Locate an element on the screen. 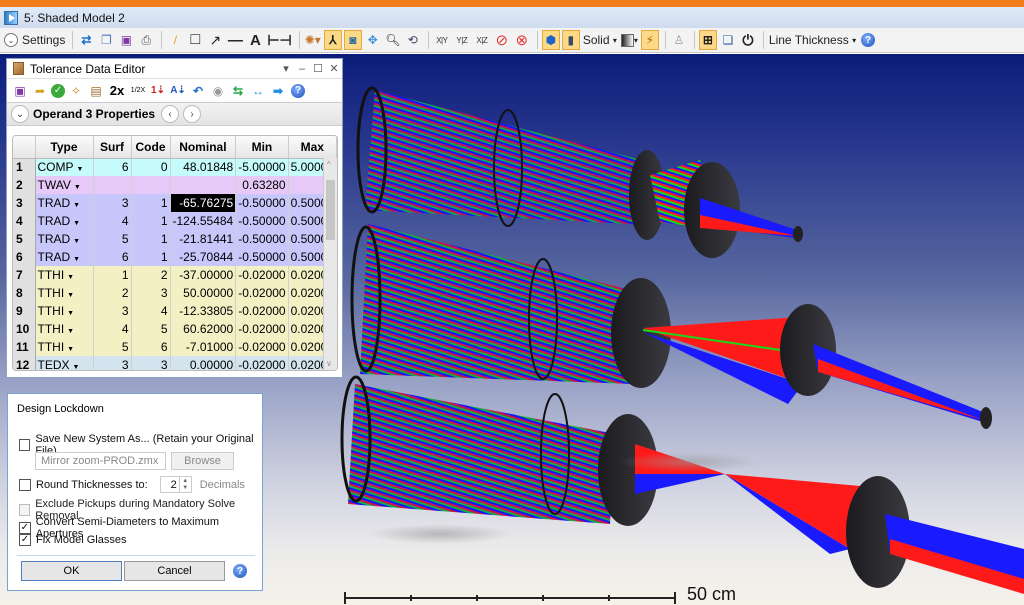  view-xy-button: X|Y is located at coordinates (442, 40).